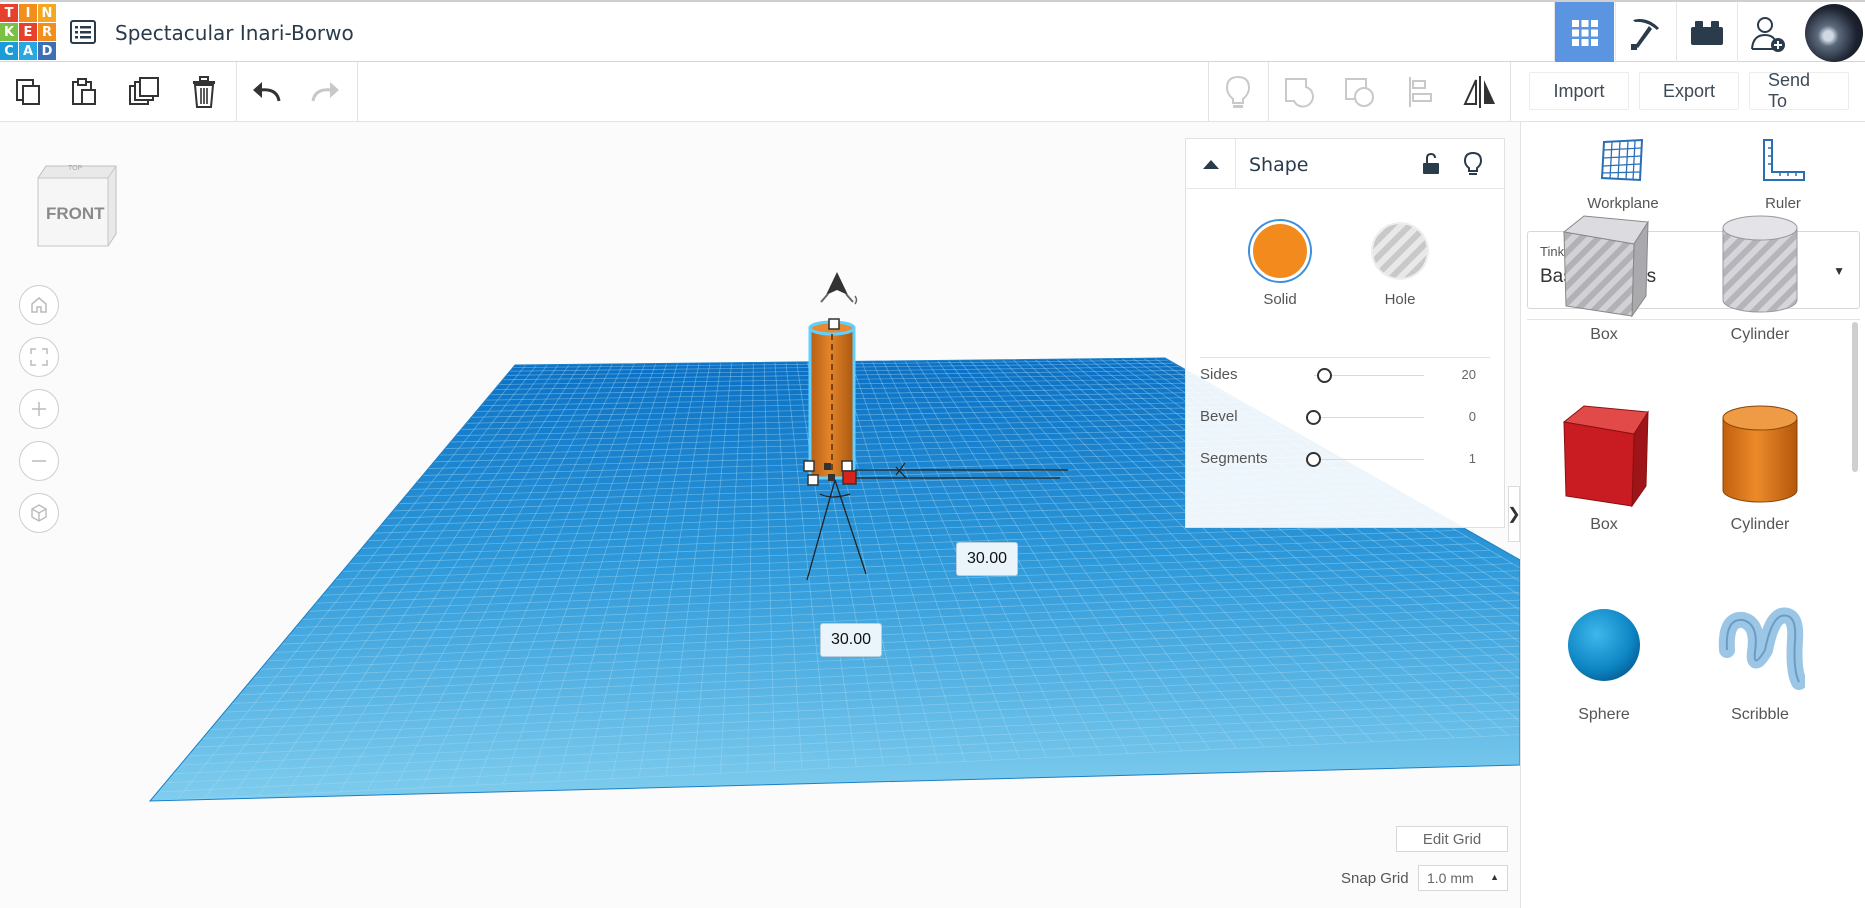 This screenshot has width=1865, height=908. I want to click on shape-box-hole: Box, so click(1604, 277).